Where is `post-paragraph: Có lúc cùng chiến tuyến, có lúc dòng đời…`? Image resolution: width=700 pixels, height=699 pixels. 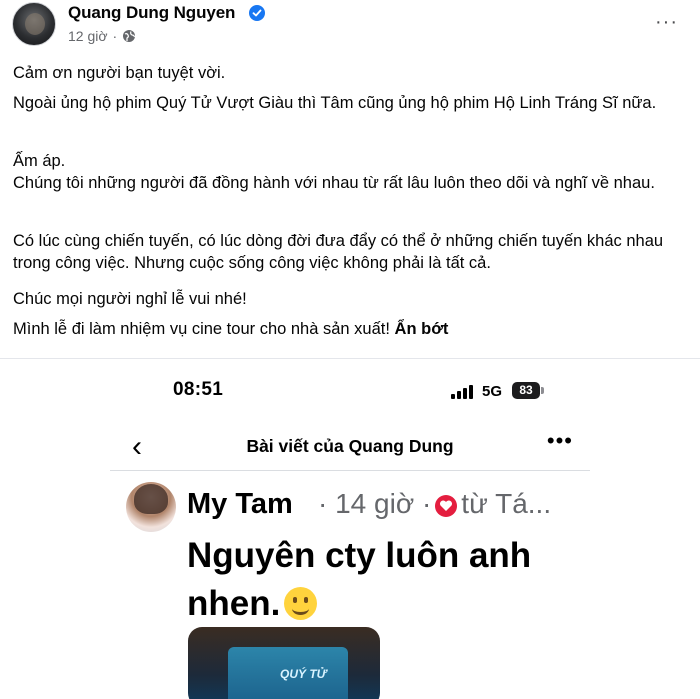 post-paragraph: Có lúc cùng chiến tuyến, có lúc dòng đời… is located at coordinates (338, 252).